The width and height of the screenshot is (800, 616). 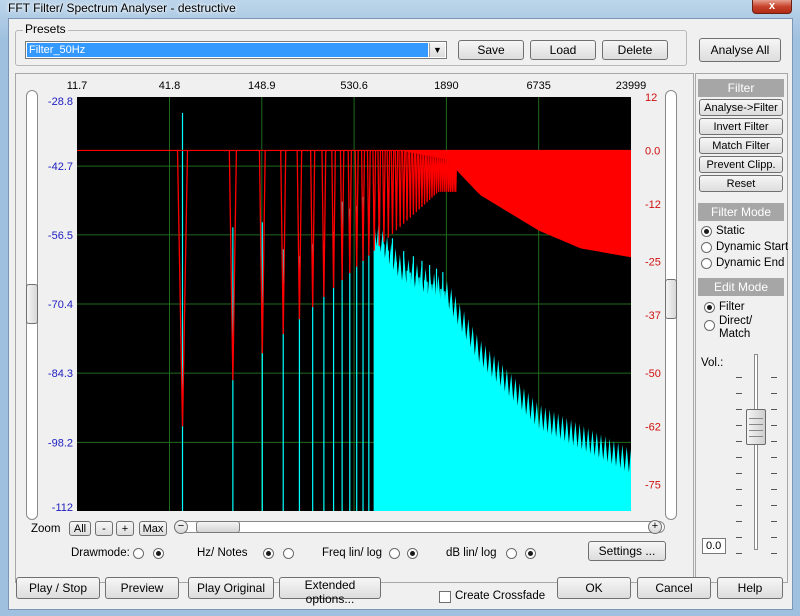 I want to click on load-preset-button: Load, so click(x=563, y=50).